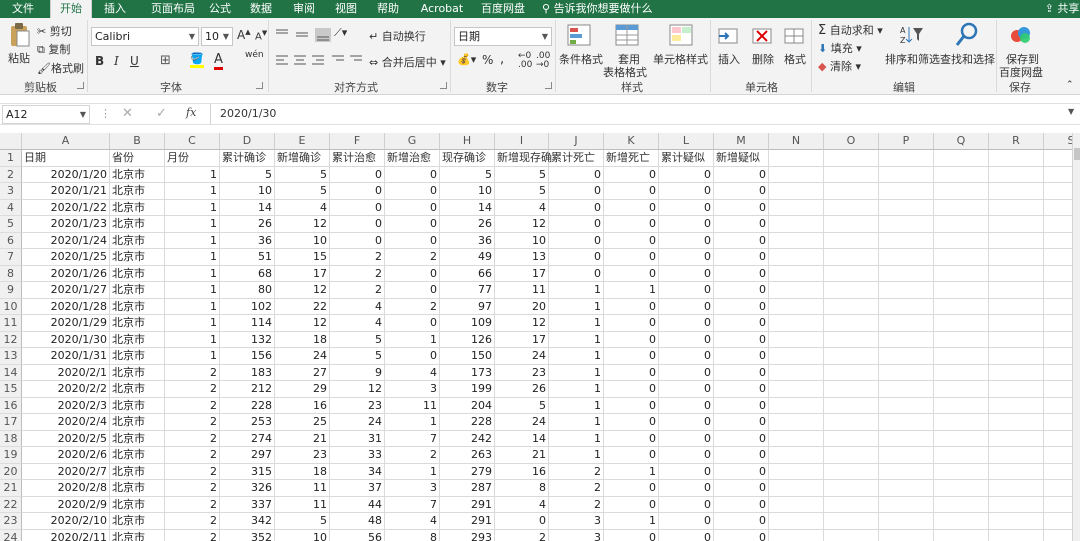 Image resolution: width=1080 pixels, height=541 pixels. I want to click on column-header: P, so click(906, 141).